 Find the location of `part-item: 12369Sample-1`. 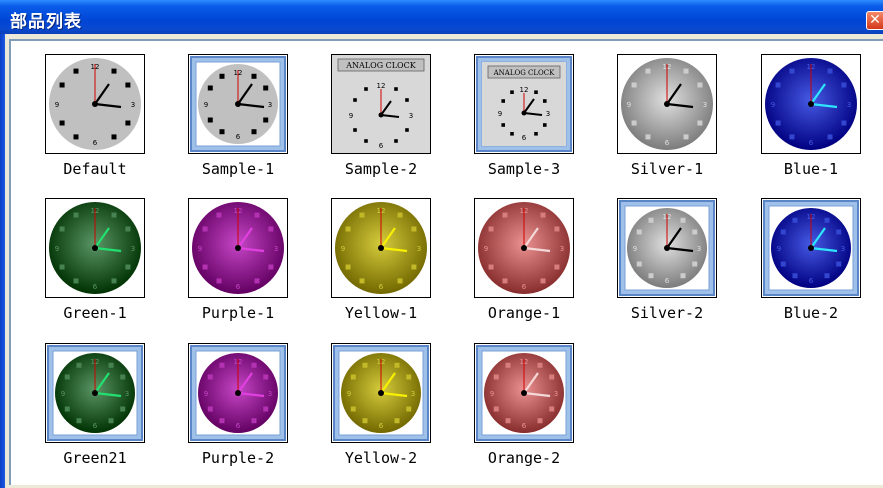

part-item: 12369Sample-1 is located at coordinates (258, 124).